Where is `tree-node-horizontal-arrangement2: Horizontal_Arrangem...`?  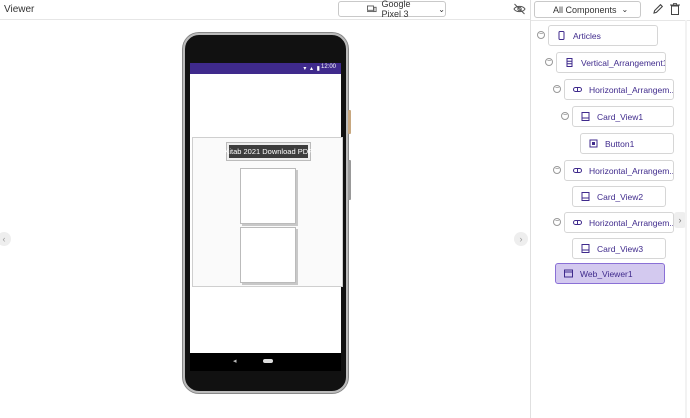
tree-node-horizontal-arrangement2: Horizontal_Arrangem... is located at coordinates (619, 170).